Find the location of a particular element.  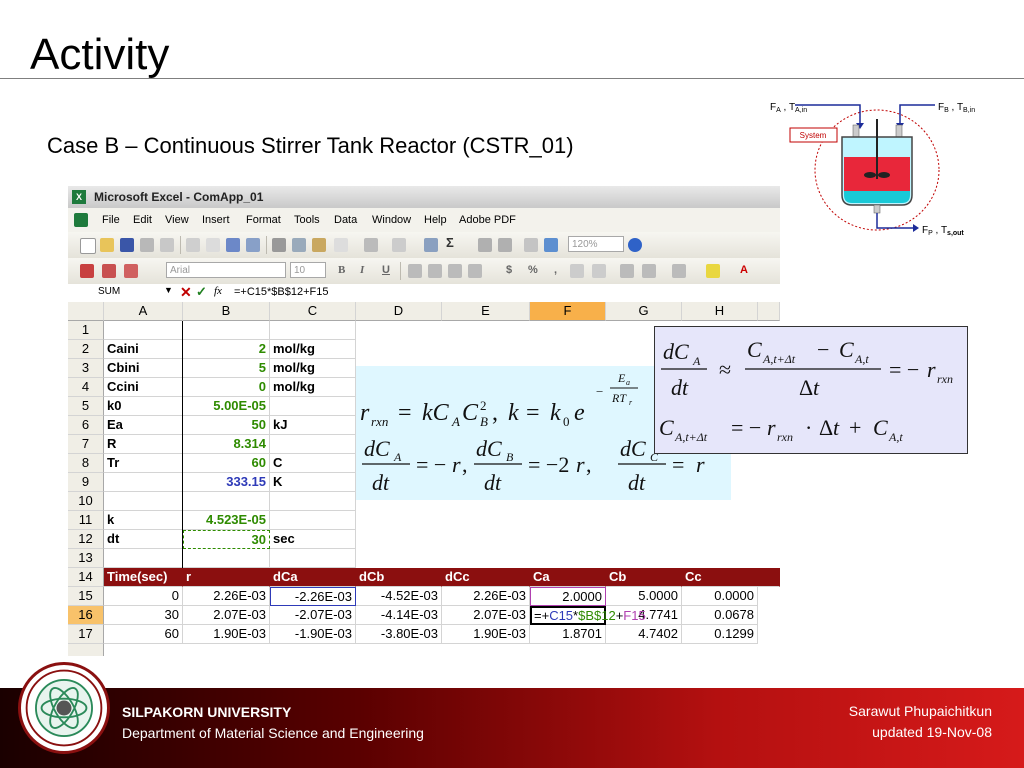

row-header: 11 is located at coordinates (86, 520).